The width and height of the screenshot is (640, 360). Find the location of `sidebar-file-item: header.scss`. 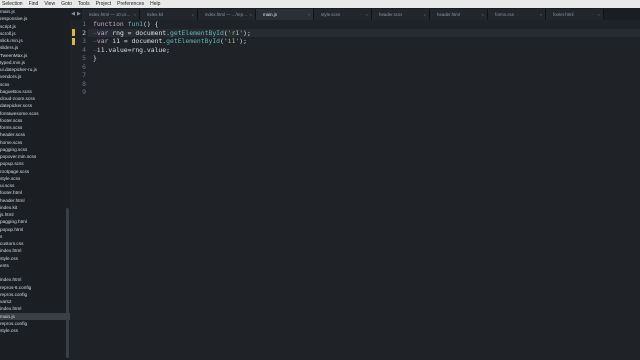

sidebar-file-item: header.scss is located at coordinates (35, 134).